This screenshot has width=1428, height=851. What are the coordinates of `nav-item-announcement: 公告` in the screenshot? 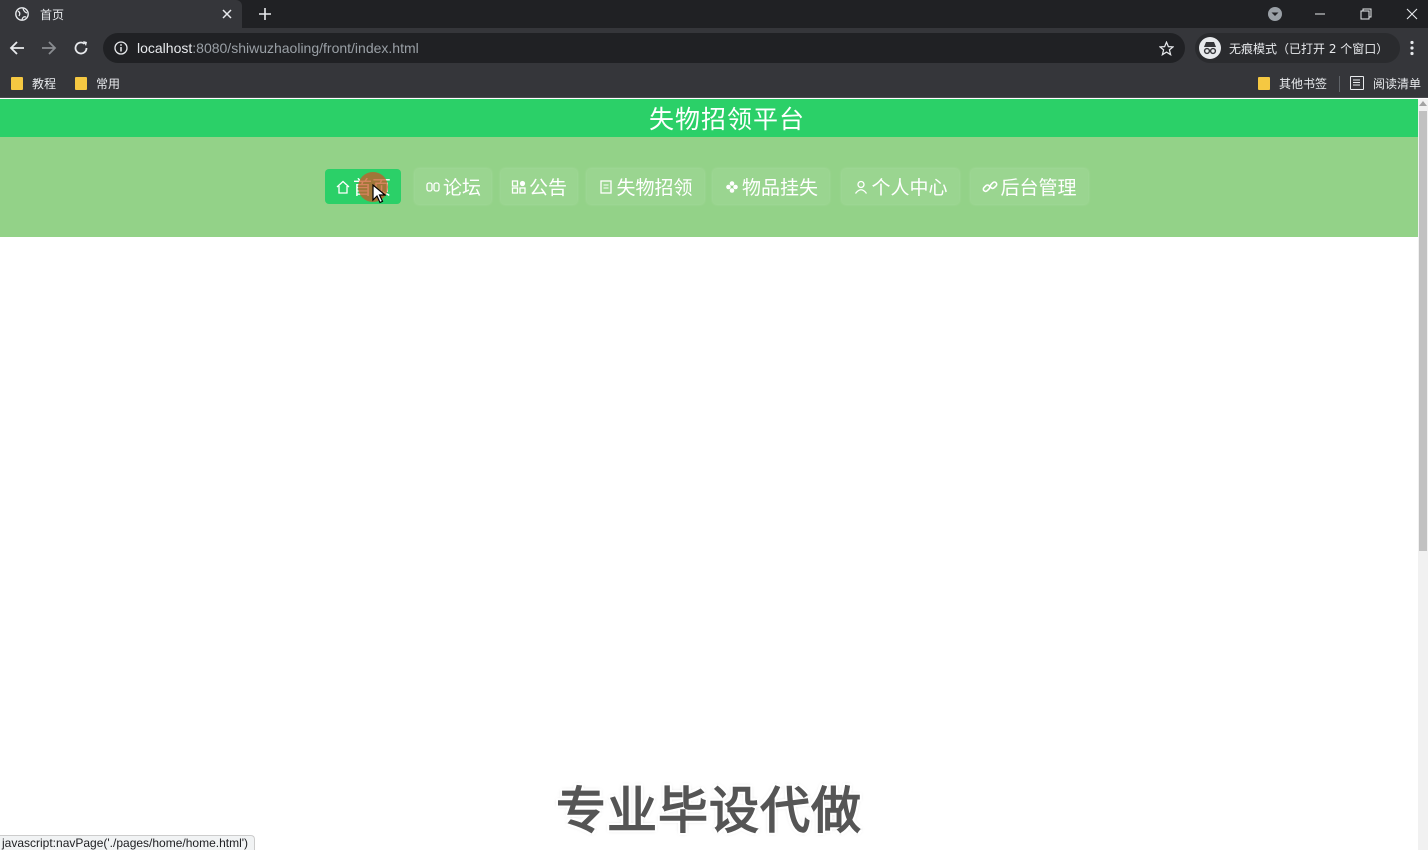 It's located at (539, 186).